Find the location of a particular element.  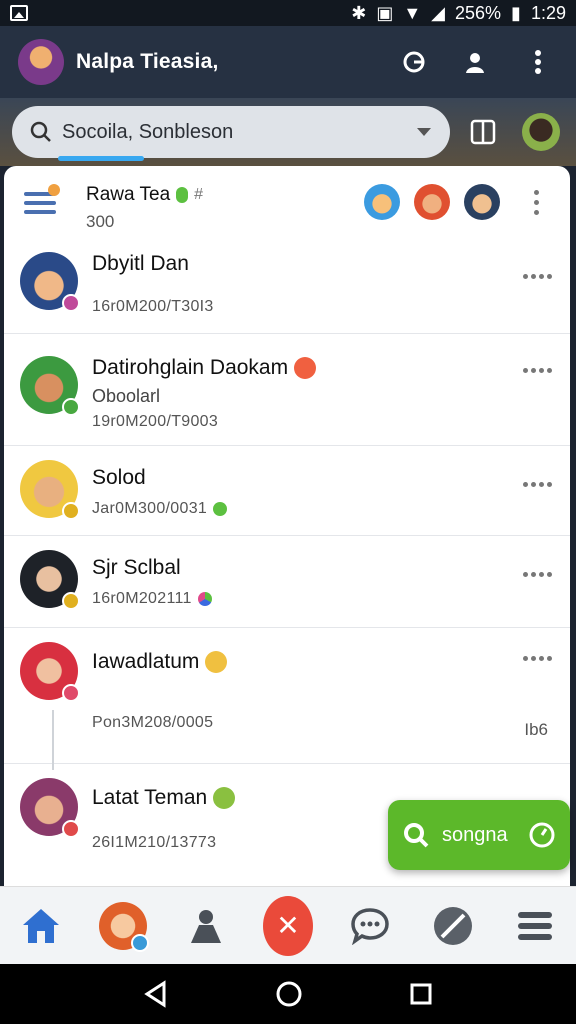

list-item: Iawadlatum Pon3M208/0005 Ib6 is located at coordinates (287, 699).